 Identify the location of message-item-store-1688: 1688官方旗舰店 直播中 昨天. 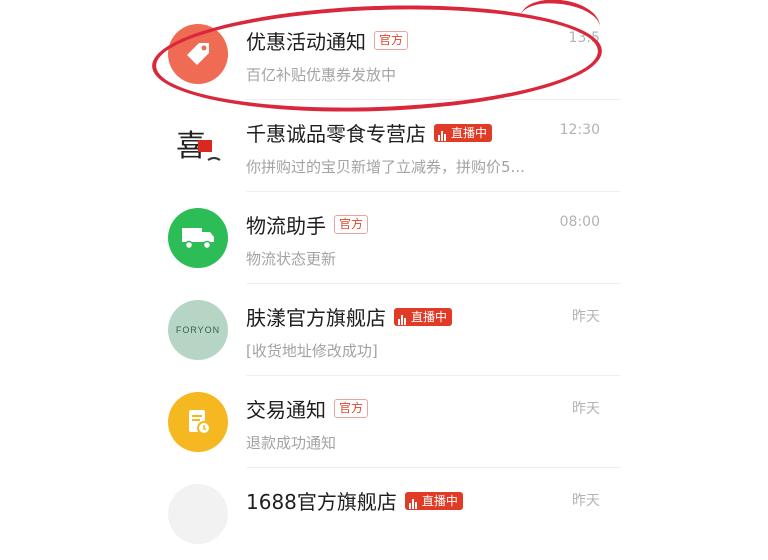
(385, 514).